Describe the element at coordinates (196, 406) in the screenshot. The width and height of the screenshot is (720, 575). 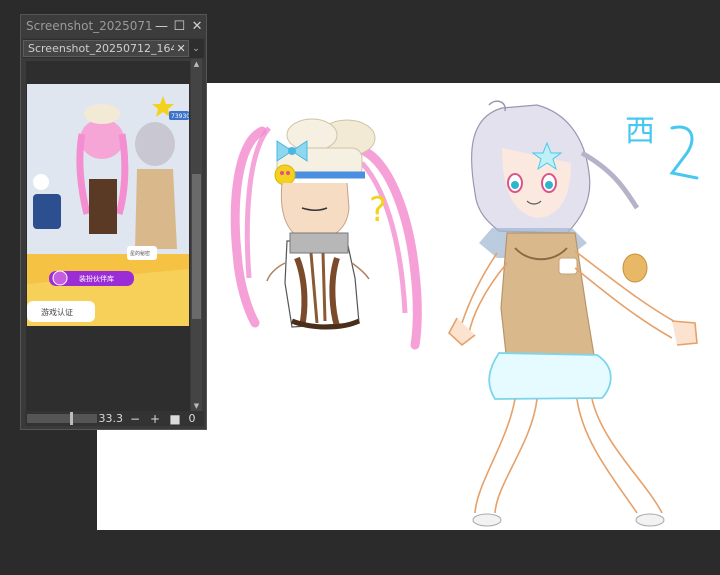
I see `scroll-down-icon: ▼` at that location.